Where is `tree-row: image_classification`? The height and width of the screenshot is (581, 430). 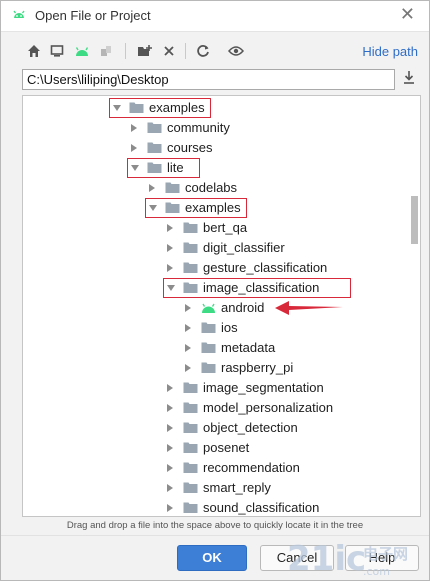 tree-row: image_classification is located at coordinates (213, 288).